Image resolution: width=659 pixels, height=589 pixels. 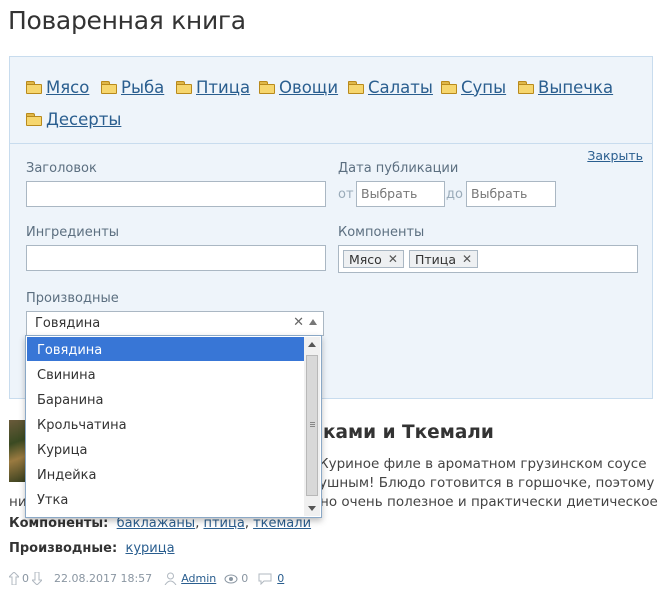 I want to click on derived-select: Говядина ✕, so click(x=175, y=323).